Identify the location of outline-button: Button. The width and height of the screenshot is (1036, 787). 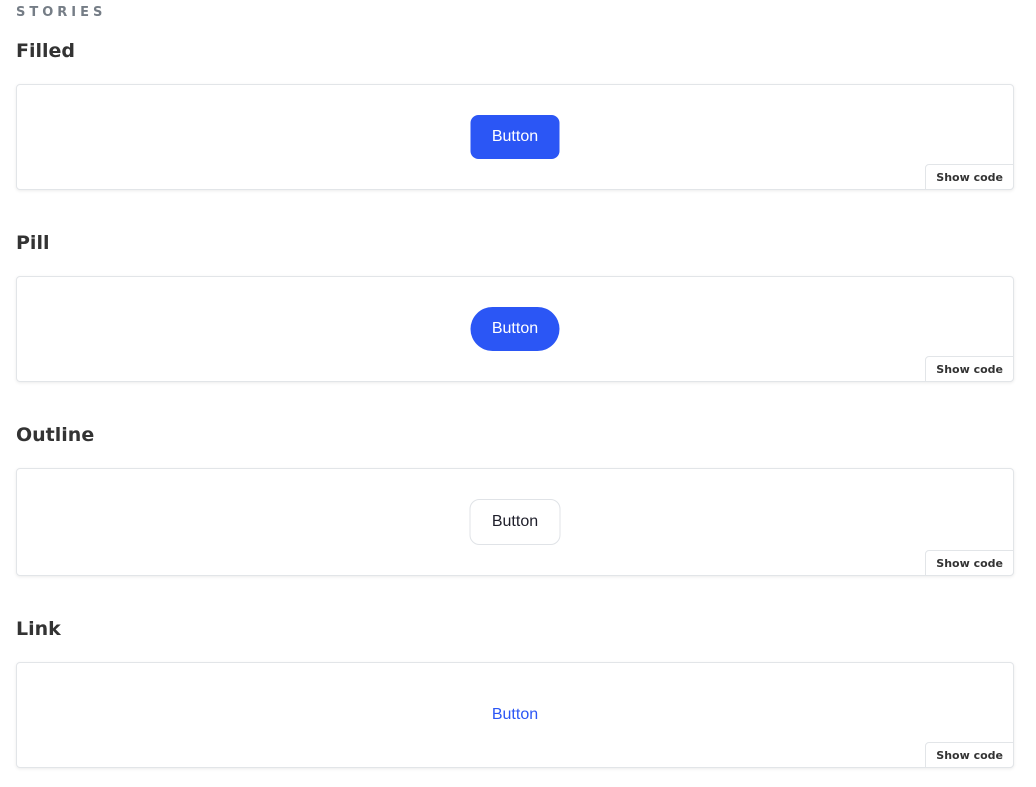
(515, 522).